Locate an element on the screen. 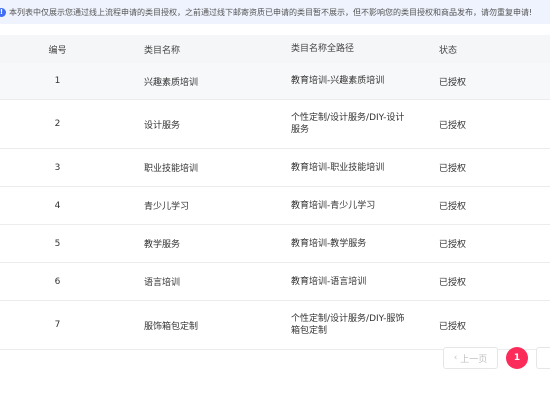  table-header: 编号 类目名称 类目名称全路径 状态 is located at coordinates (275, 49).